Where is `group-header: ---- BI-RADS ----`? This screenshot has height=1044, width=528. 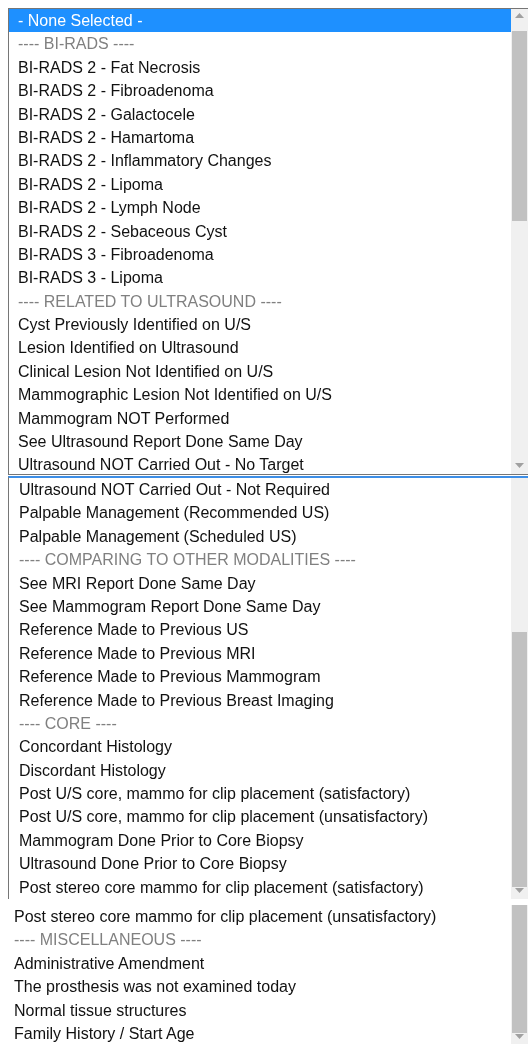 group-header: ---- BI-RADS ---- is located at coordinates (76, 44).